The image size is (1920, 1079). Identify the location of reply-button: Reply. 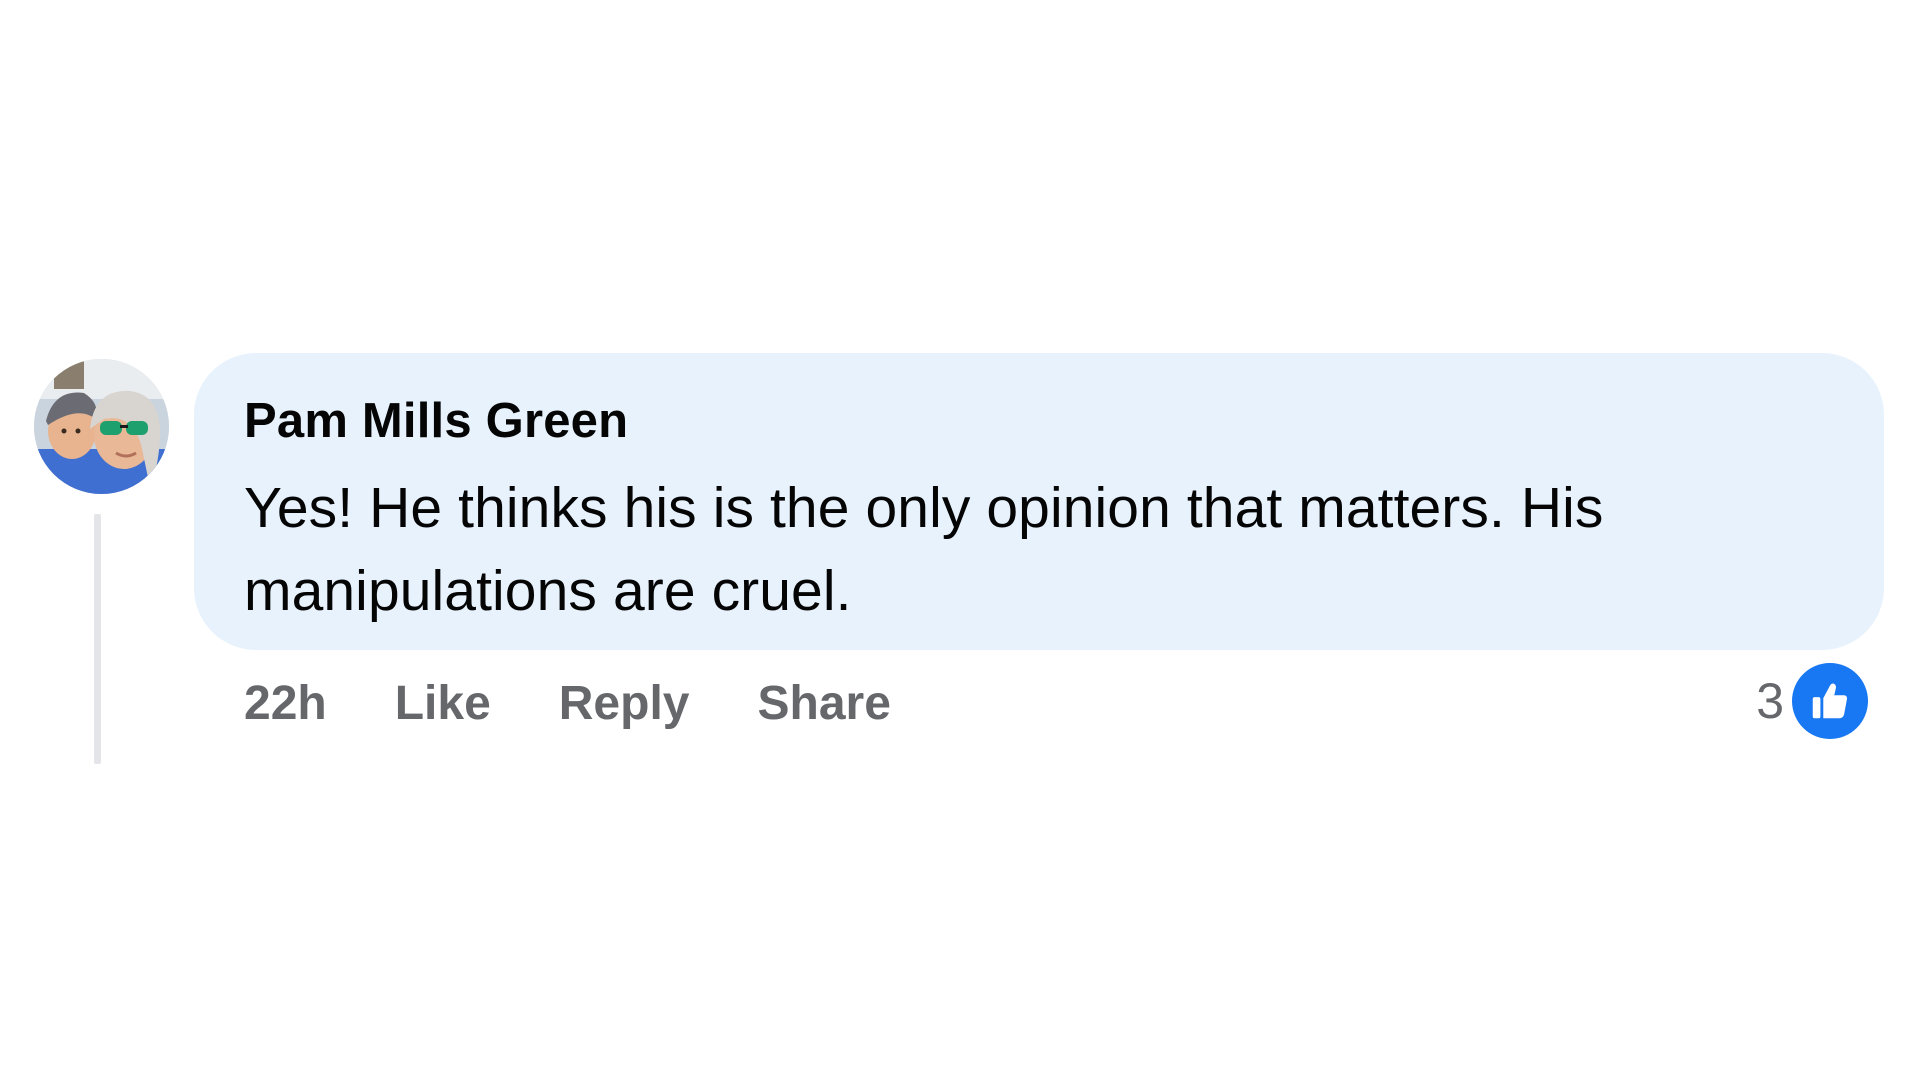
(624, 704).